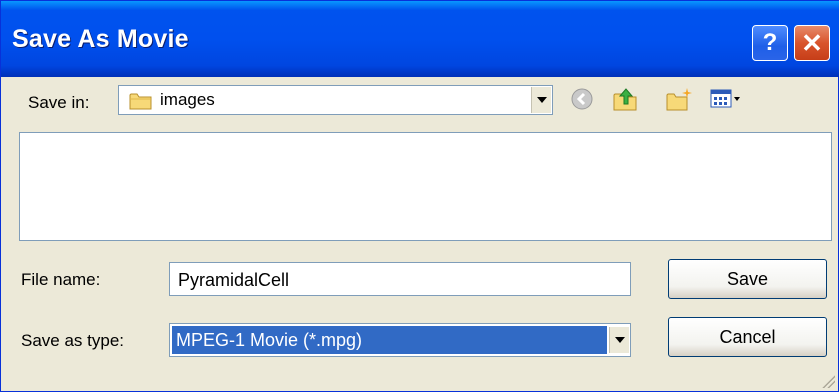 The height and width of the screenshot is (392, 839). I want to click on resize-grip-icon, so click(828, 381).